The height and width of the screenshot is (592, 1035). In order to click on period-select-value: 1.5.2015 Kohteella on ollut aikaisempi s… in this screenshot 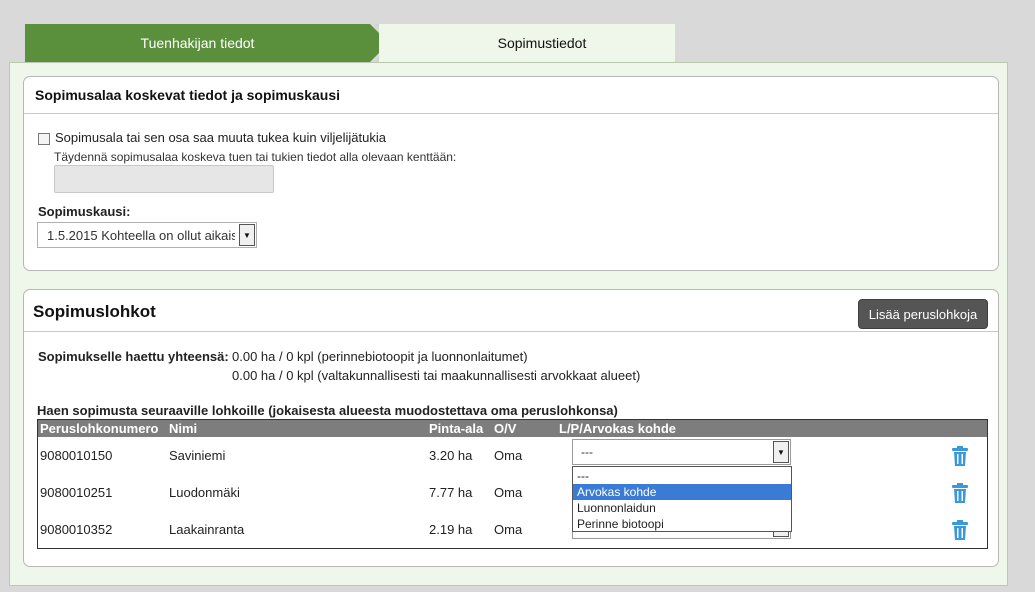, I will do `click(141, 235)`.